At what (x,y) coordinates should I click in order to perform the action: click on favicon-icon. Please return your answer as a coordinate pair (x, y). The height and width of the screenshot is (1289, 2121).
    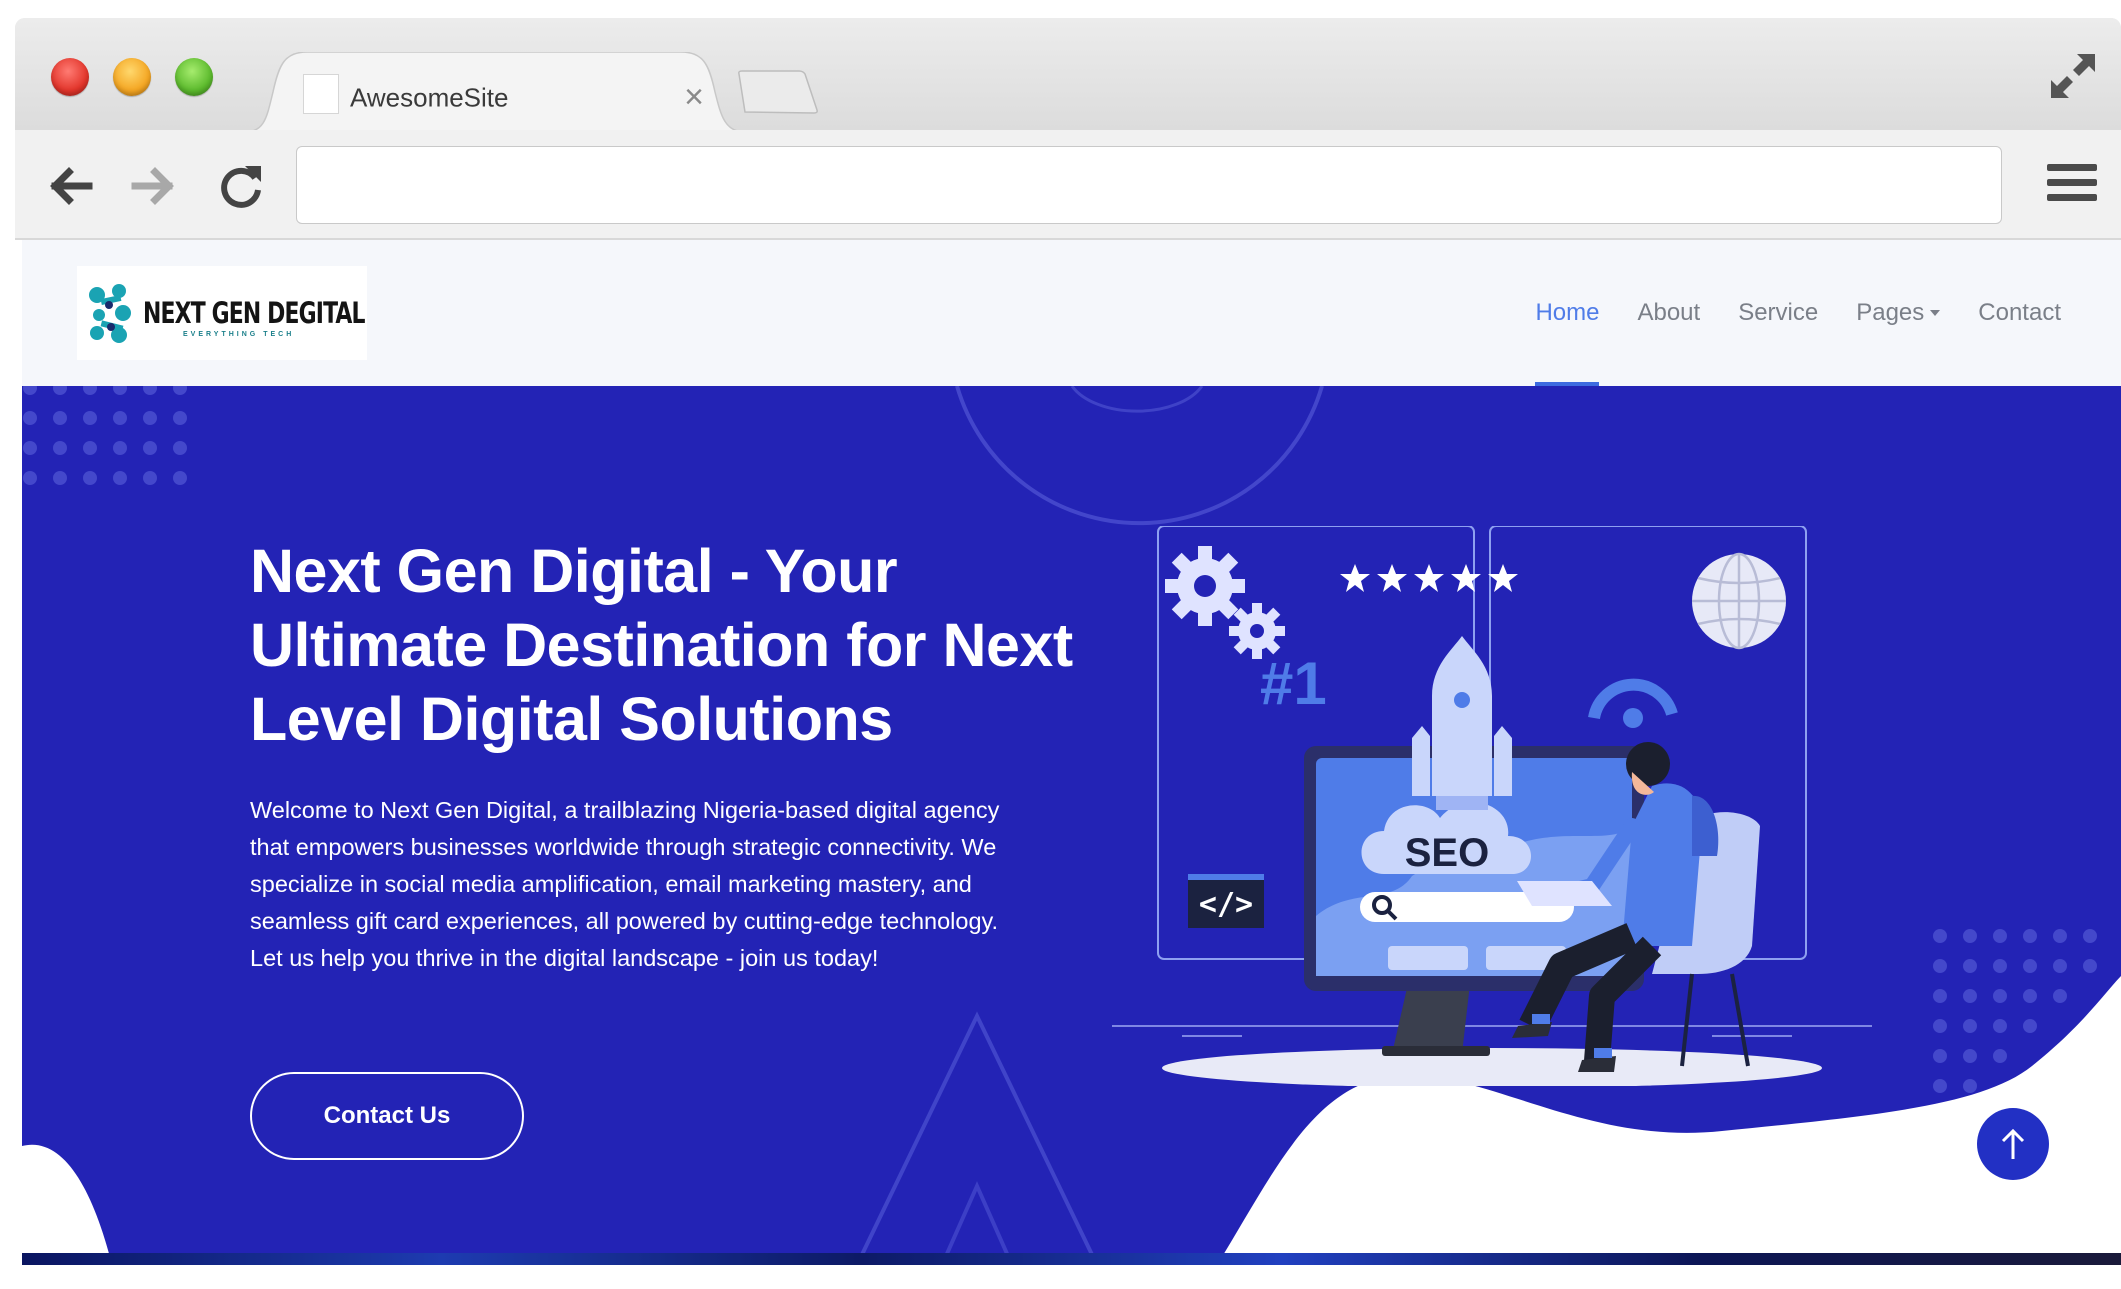
    Looking at the image, I should click on (321, 94).